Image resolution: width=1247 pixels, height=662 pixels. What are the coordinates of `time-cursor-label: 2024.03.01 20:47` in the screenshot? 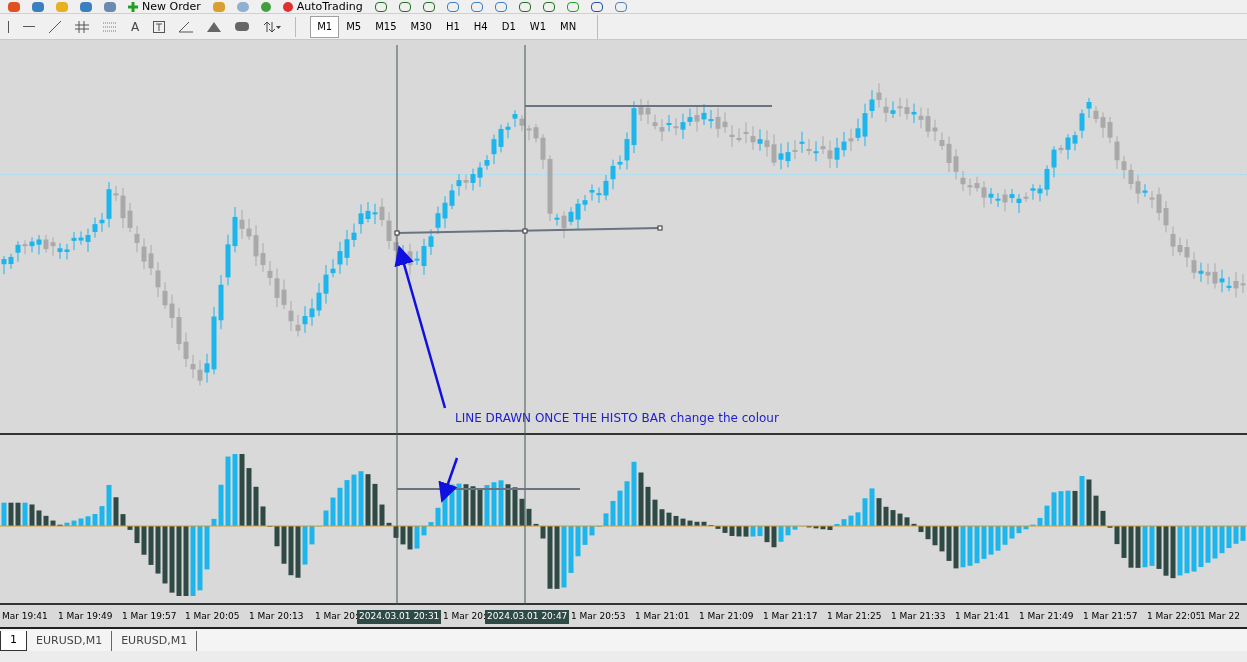 It's located at (527, 617).